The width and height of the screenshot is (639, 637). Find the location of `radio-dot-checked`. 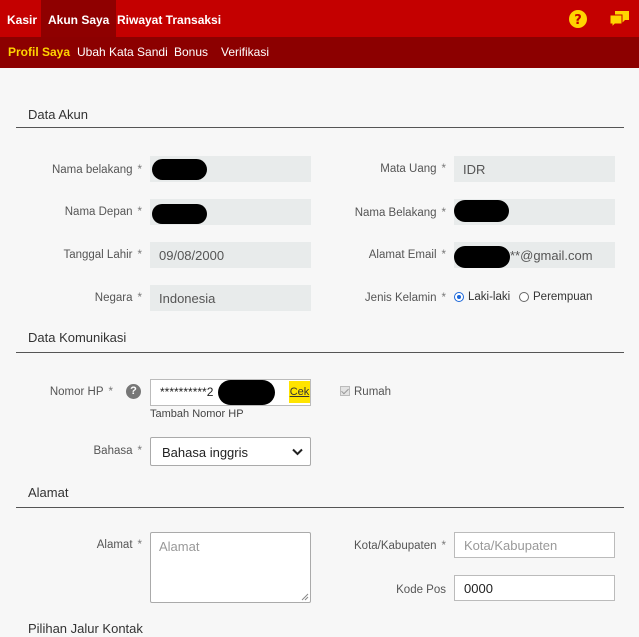

radio-dot-checked is located at coordinates (459, 297).